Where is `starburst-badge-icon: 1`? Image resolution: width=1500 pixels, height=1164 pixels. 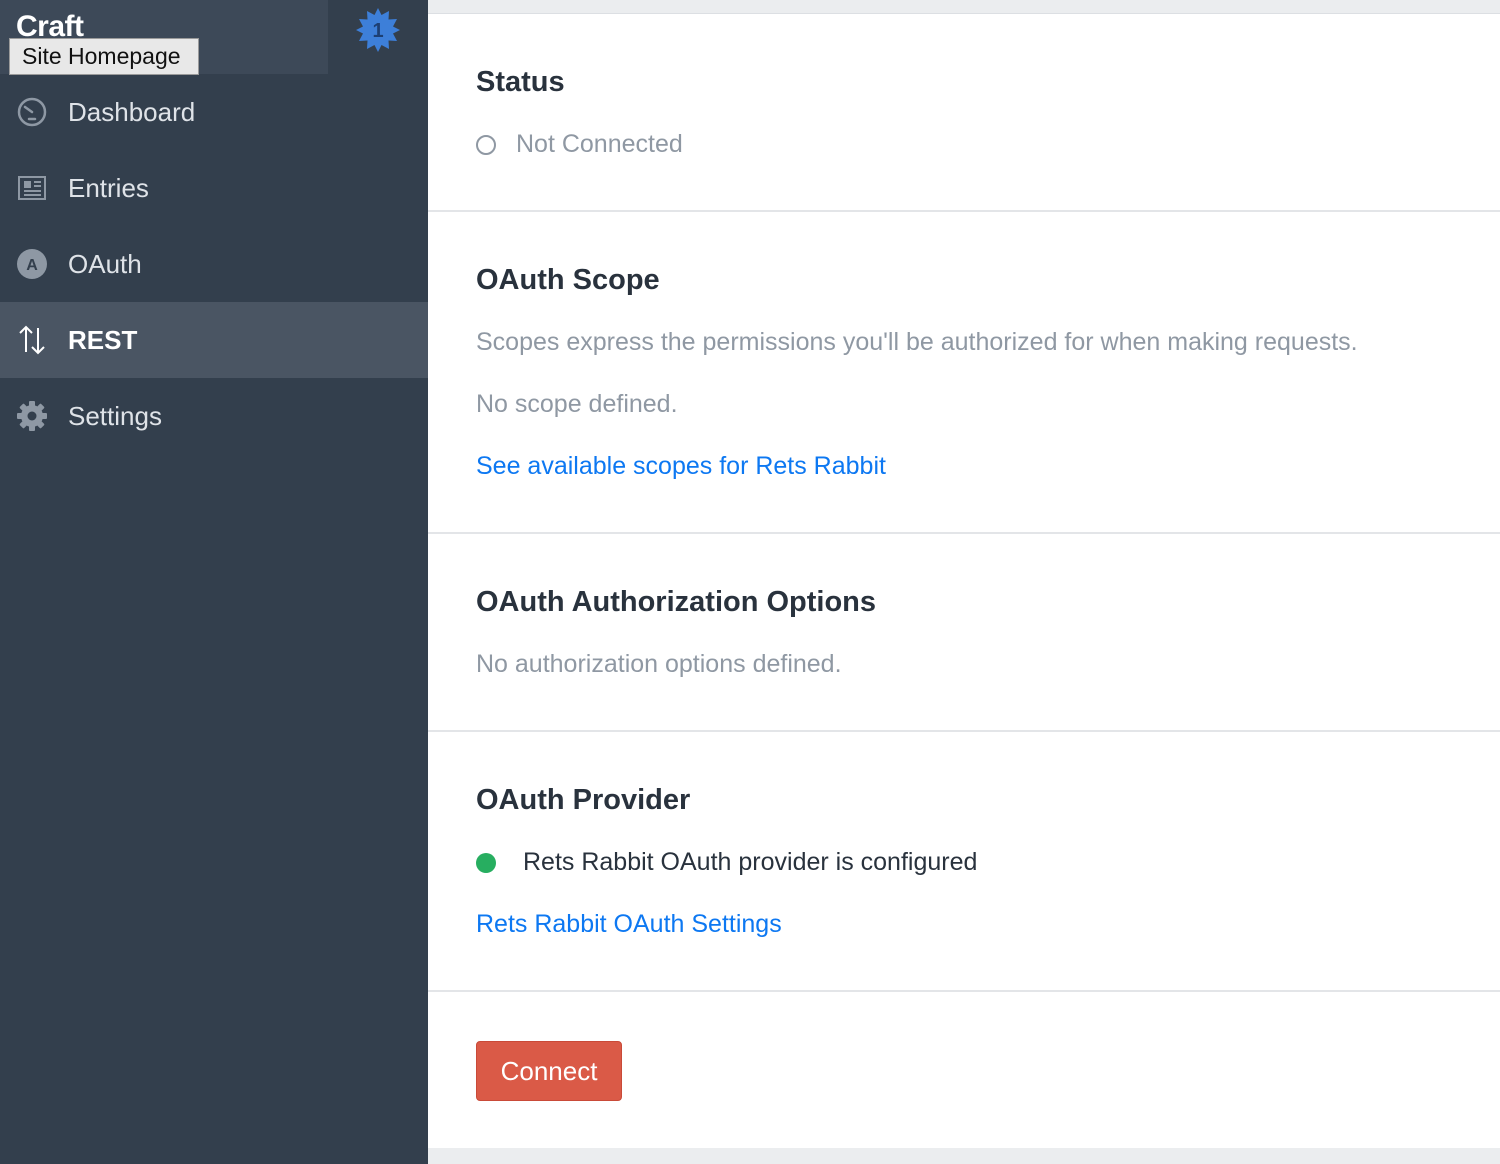
starburst-badge-icon: 1 is located at coordinates (378, 30).